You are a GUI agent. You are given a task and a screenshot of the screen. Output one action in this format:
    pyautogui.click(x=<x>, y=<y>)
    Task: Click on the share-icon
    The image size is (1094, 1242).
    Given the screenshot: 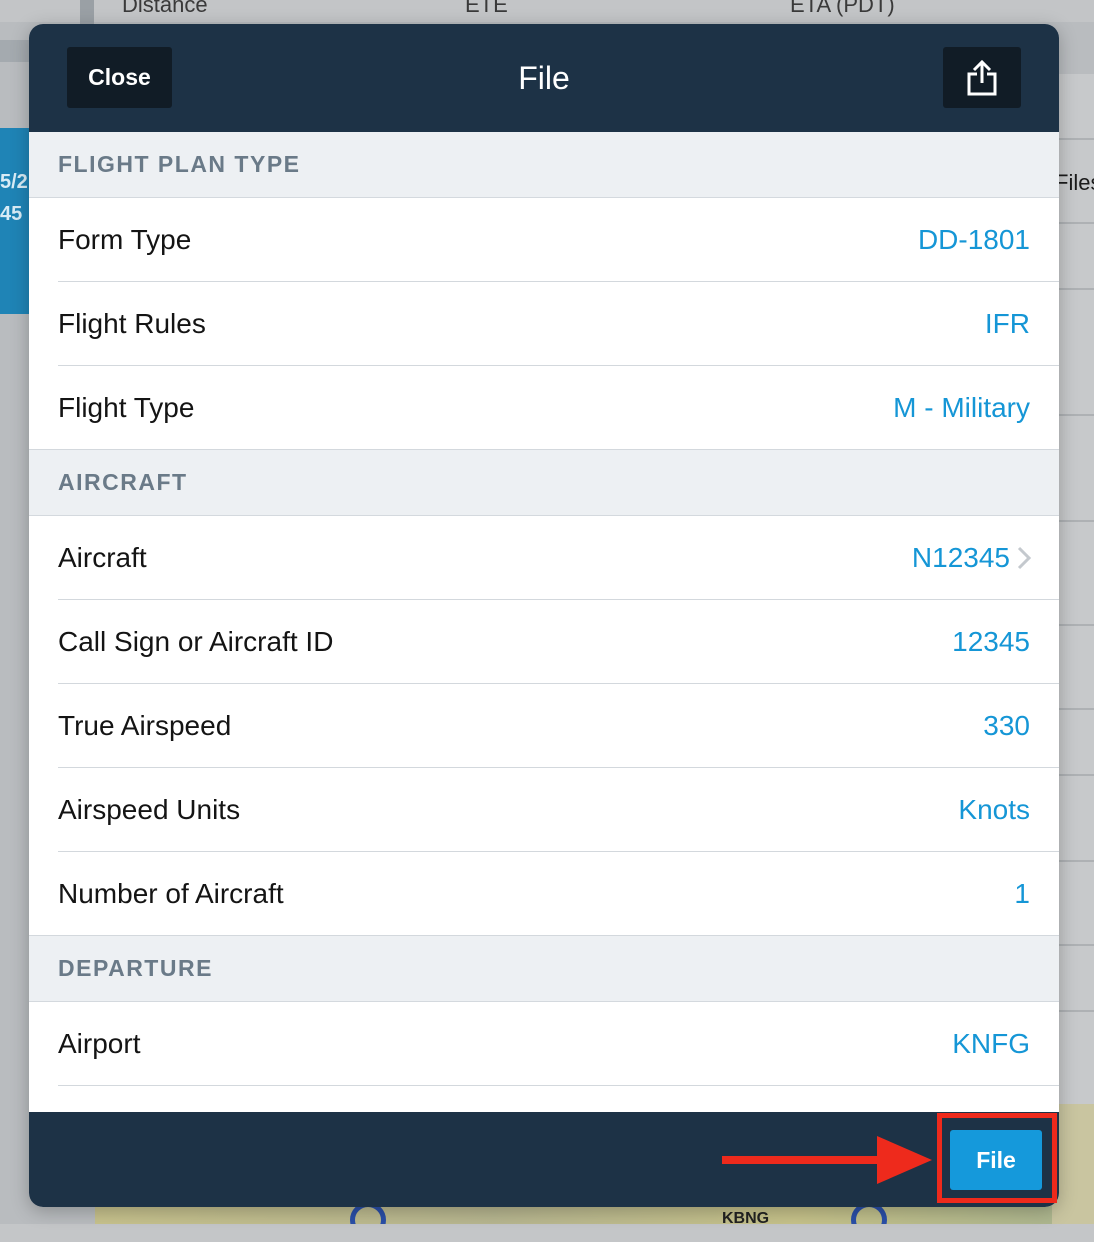 What is the action you would take?
    pyautogui.click(x=982, y=77)
    